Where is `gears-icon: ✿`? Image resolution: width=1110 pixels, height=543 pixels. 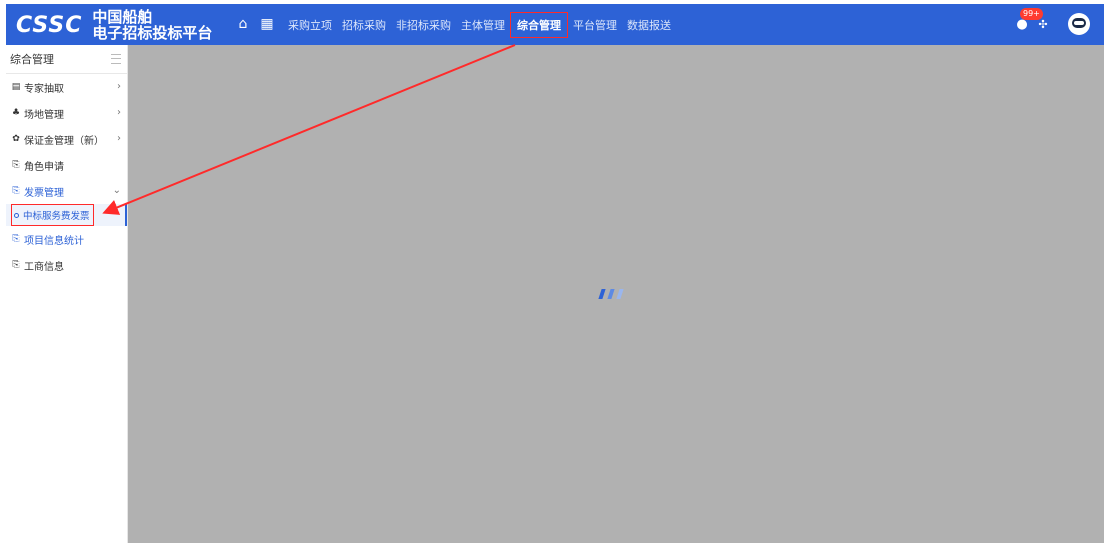
gears-icon: ✿ is located at coordinates (16, 139).